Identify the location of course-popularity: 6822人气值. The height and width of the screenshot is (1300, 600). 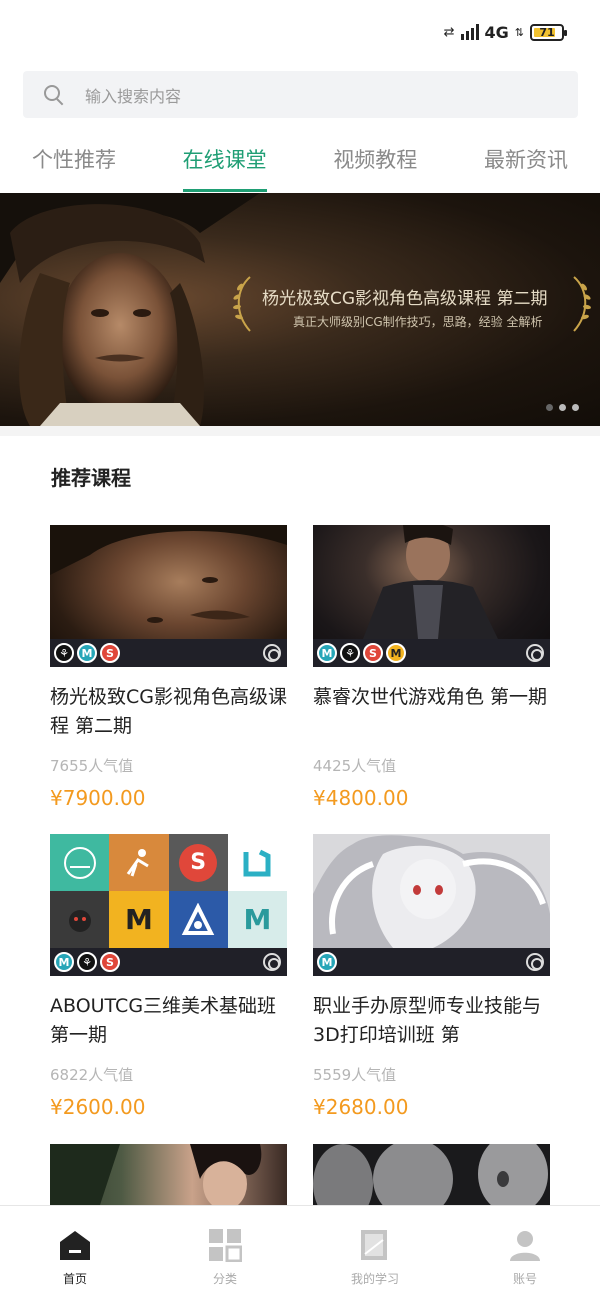
(92, 1075).